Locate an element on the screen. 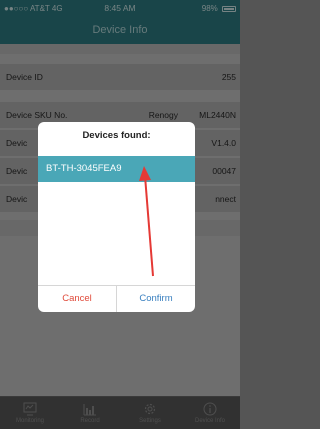 This screenshot has width=320, height=429. arrow-shaft is located at coordinates (149, 226).